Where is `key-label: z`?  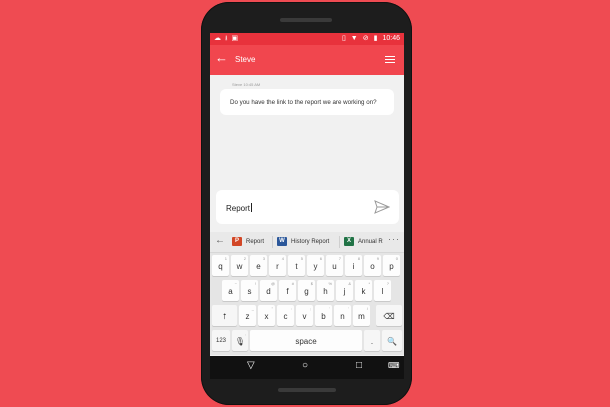 key-label: z is located at coordinates (247, 316).